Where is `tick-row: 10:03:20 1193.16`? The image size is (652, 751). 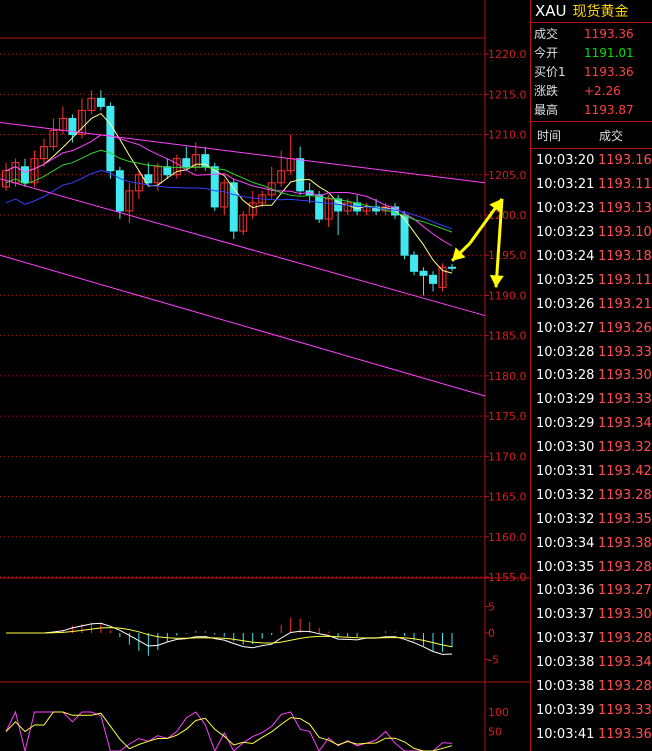
tick-row: 10:03:20 1193.16 is located at coordinates (591, 161).